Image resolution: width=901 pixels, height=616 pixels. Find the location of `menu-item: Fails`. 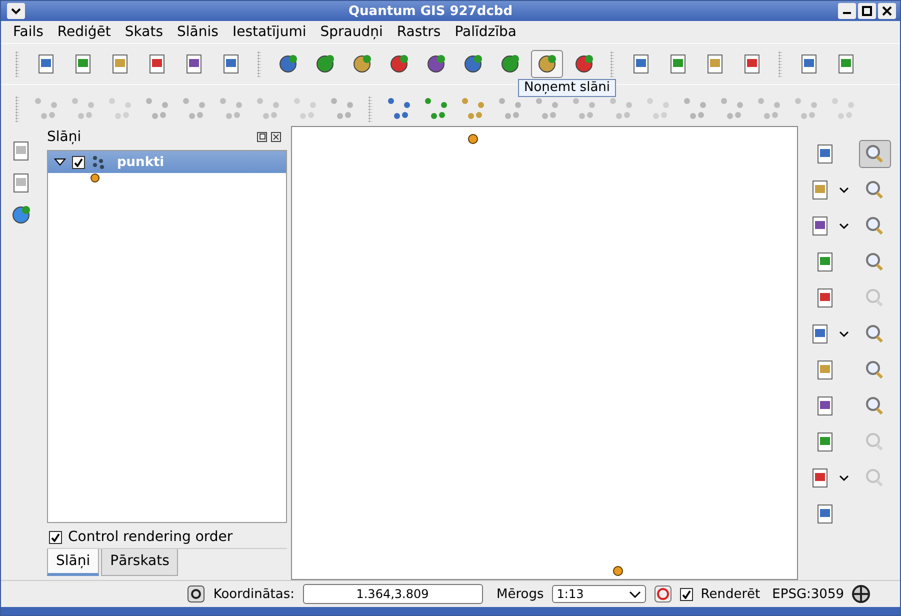

menu-item: Fails is located at coordinates (28, 32).